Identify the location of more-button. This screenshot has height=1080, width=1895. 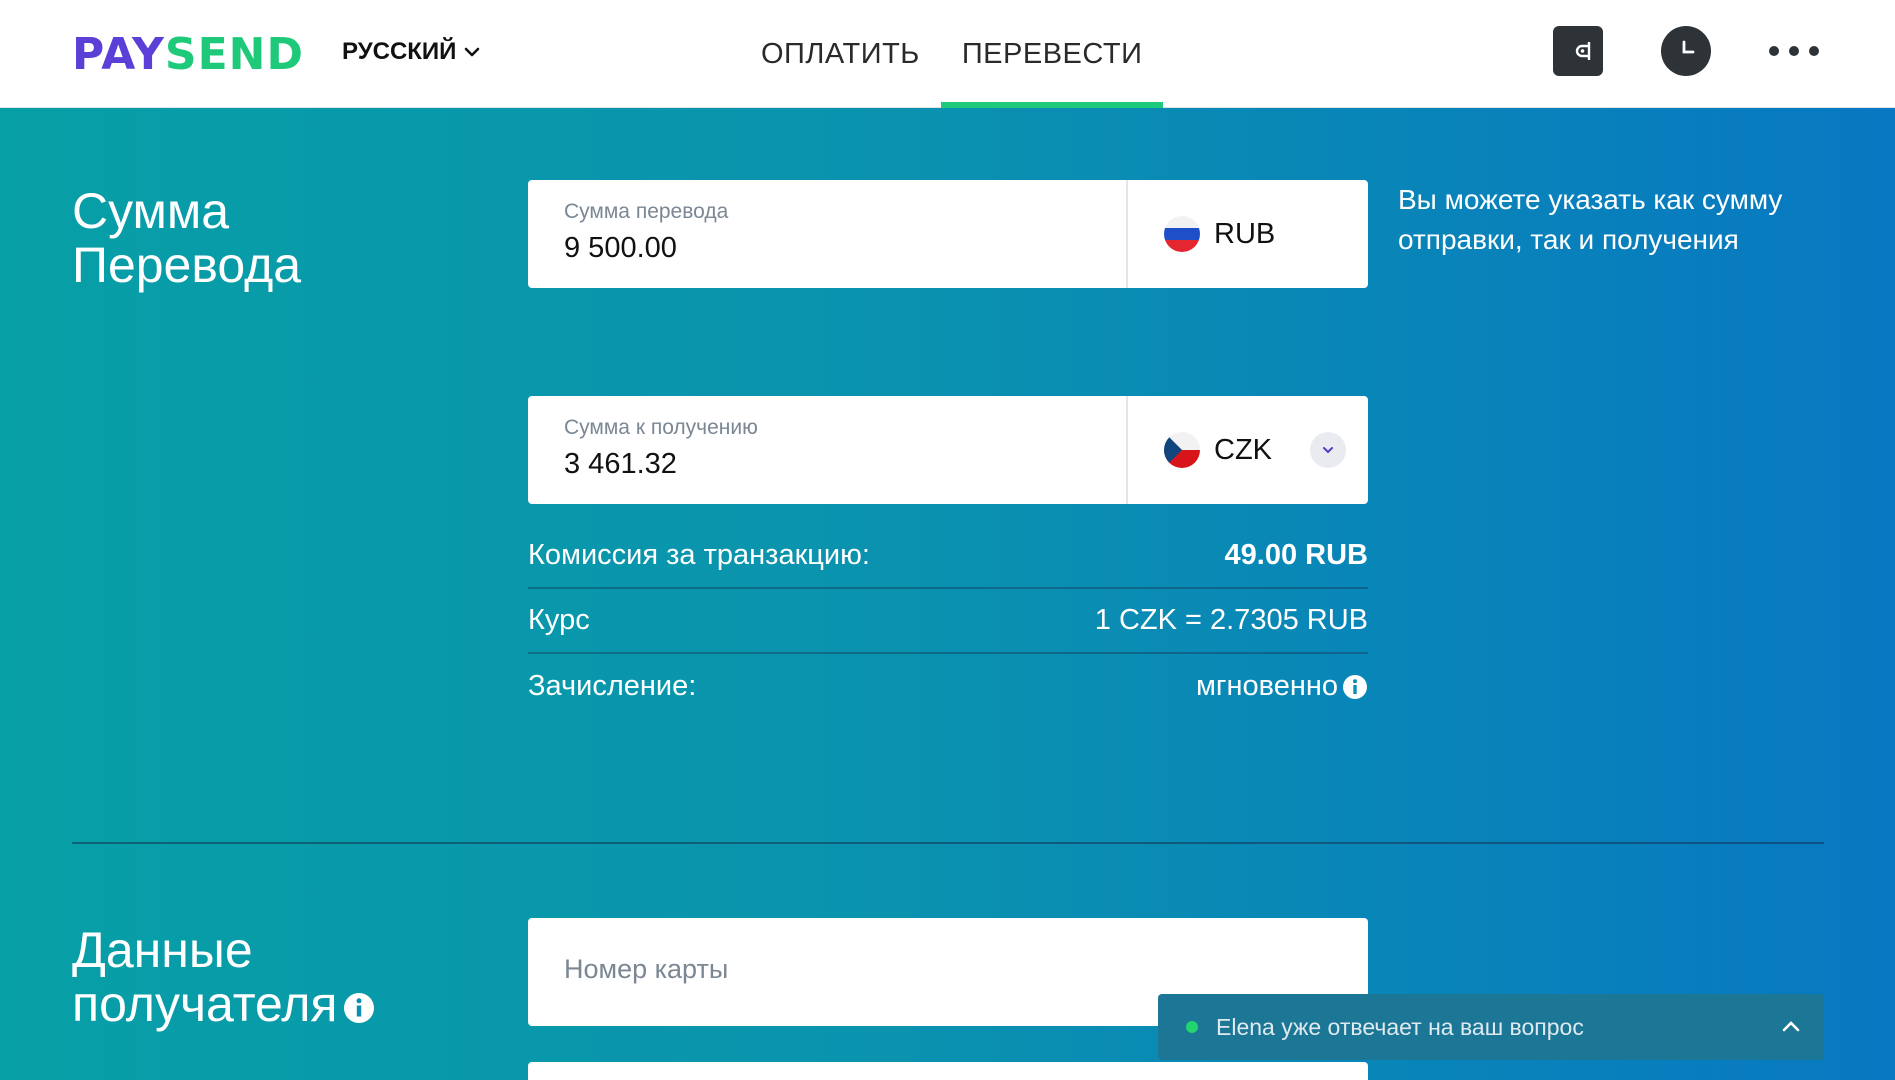
(1794, 51).